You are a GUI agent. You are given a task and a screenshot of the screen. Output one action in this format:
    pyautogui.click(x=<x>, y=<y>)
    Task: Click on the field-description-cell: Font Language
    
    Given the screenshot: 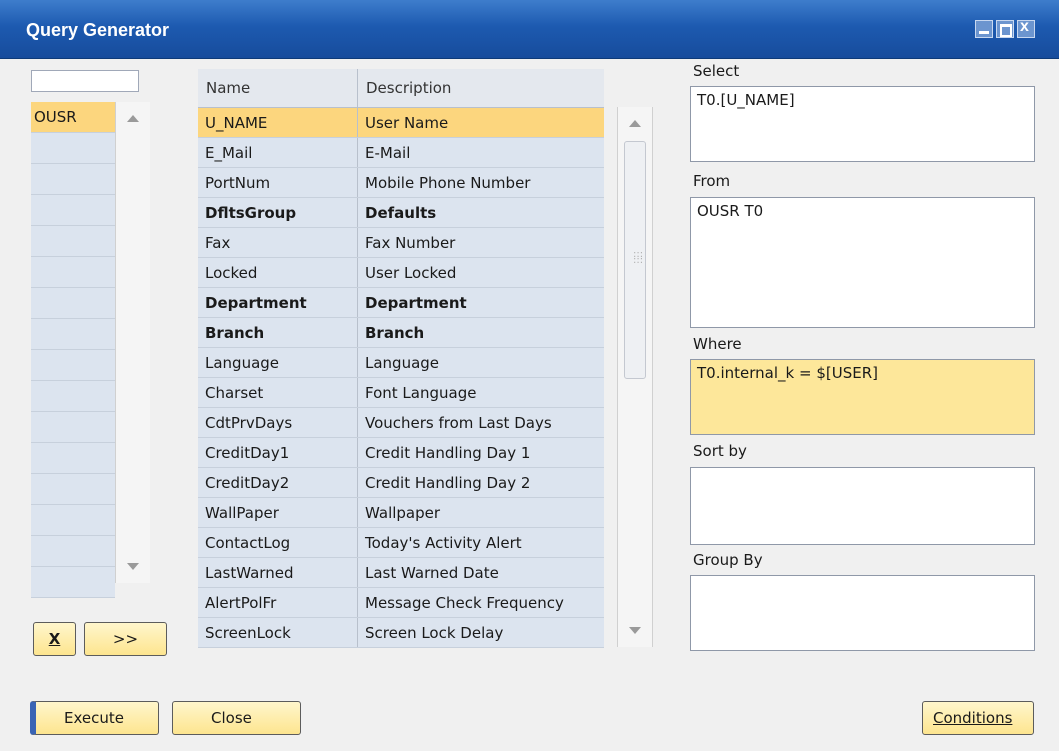 What is the action you would take?
    pyautogui.click(x=421, y=393)
    